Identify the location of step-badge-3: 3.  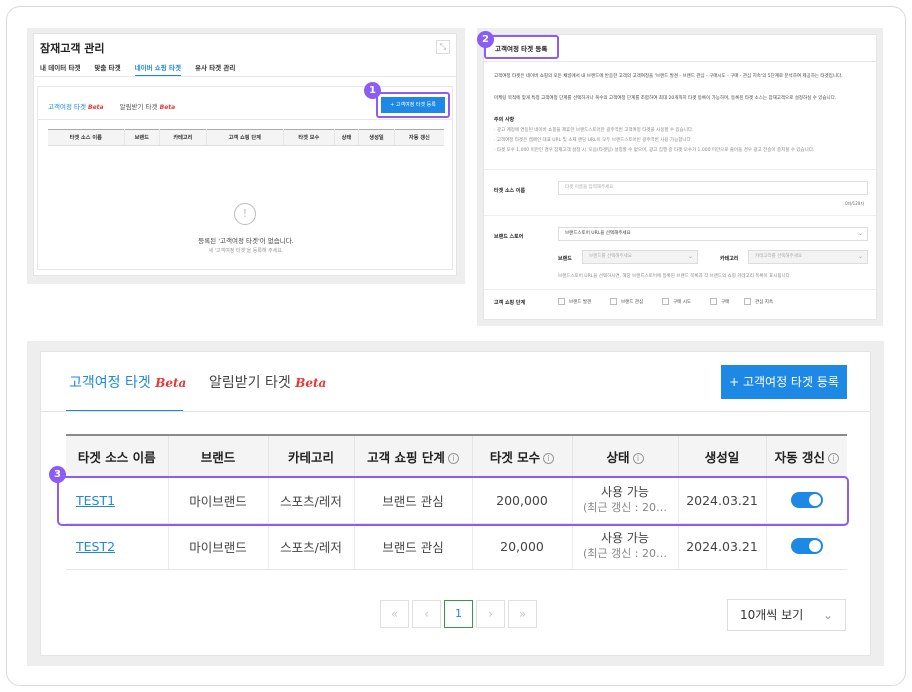
(57, 474).